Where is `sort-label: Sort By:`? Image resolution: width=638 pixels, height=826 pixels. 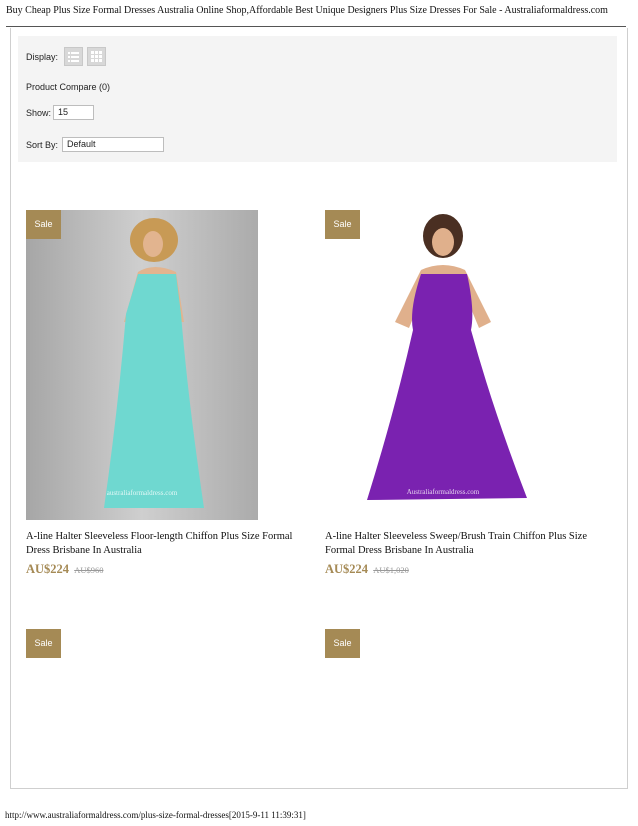 sort-label: Sort By: is located at coordinates (42, 145).